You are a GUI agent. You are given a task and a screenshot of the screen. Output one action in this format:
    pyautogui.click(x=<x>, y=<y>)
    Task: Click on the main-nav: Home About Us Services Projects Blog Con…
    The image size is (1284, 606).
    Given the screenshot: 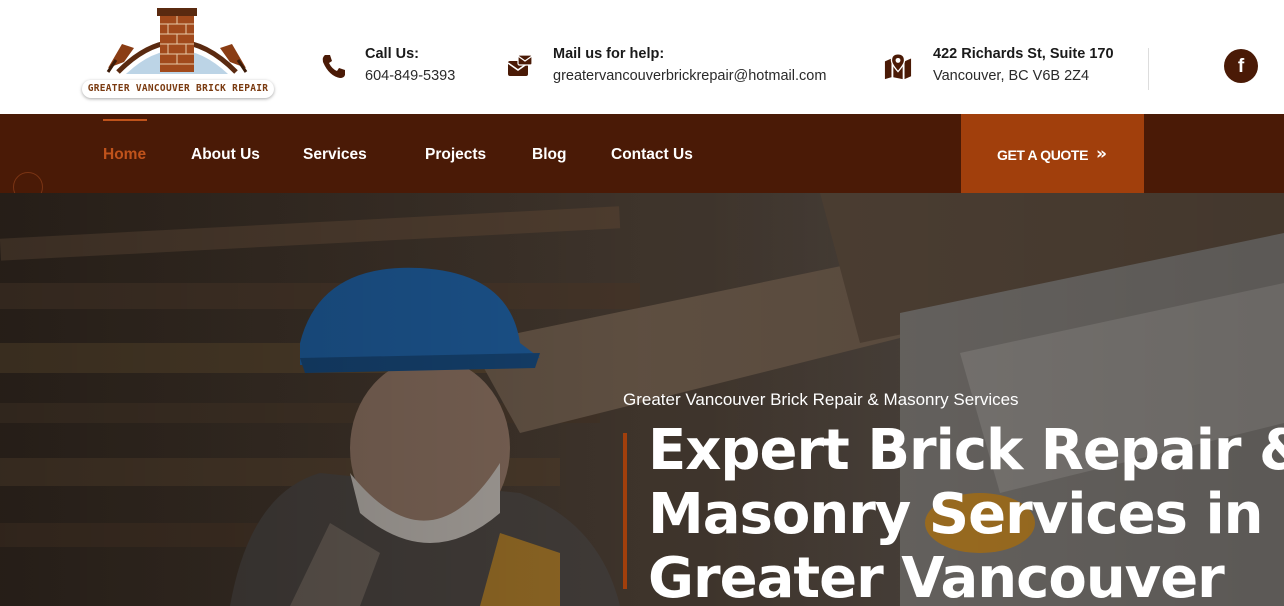 What is the action you would take?
    pyautogui.click(x=642, y=158)
    